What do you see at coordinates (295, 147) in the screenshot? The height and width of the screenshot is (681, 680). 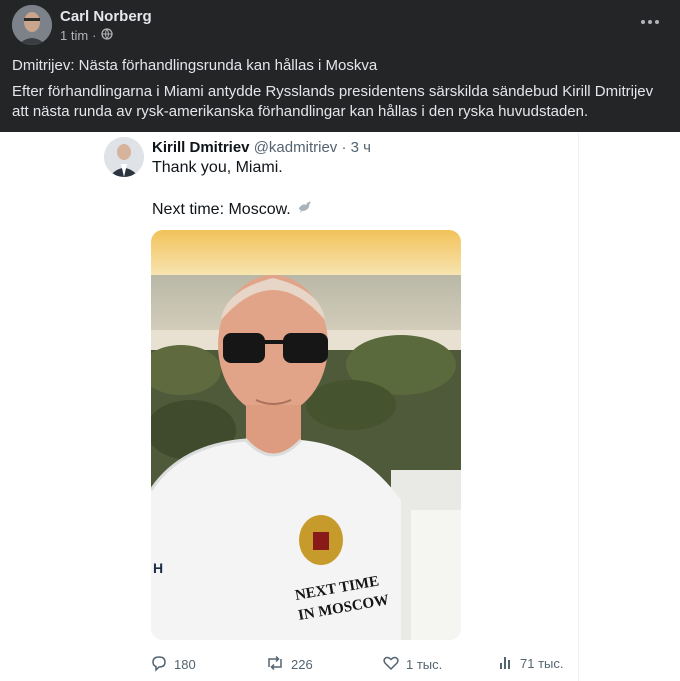 I see `tweet-author-handle: @kadmitriev` at bounding box center [295, 147].